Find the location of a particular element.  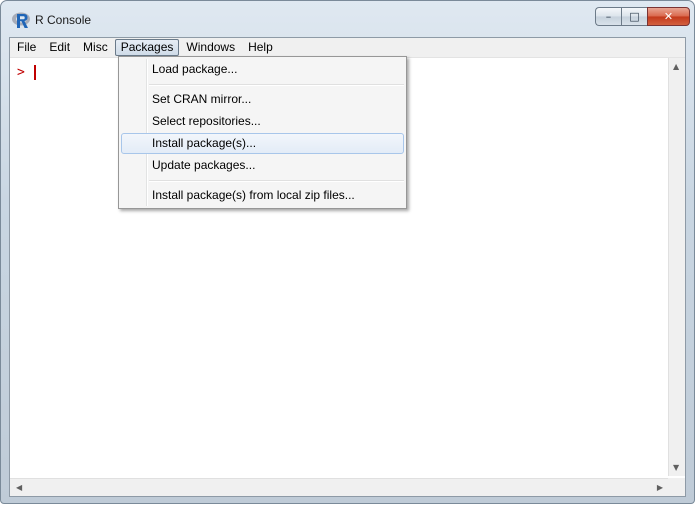

close-icon: ✕ is located at coordinates (668, 16).